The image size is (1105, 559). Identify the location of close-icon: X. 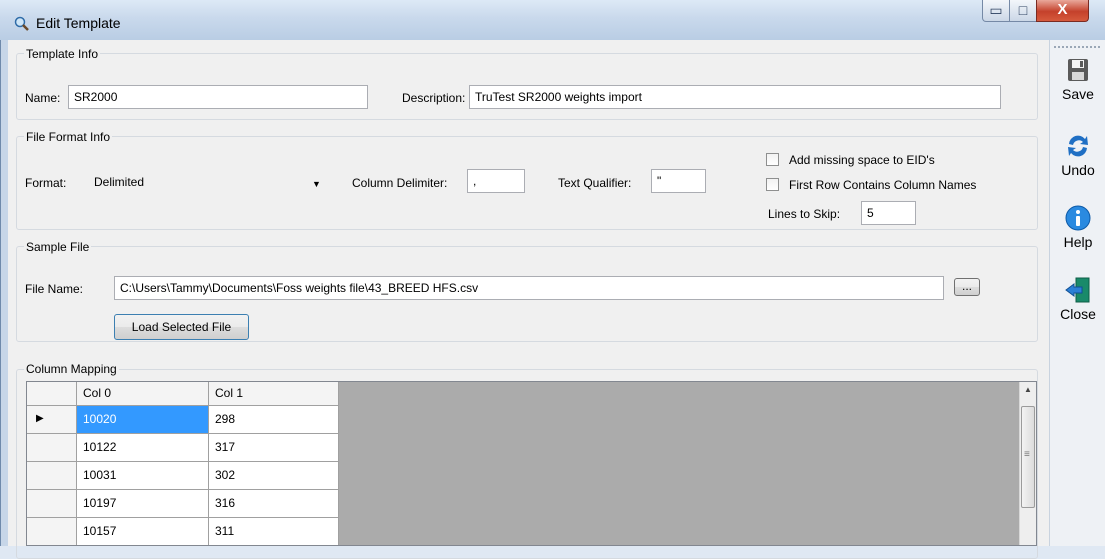
(1062, 9).